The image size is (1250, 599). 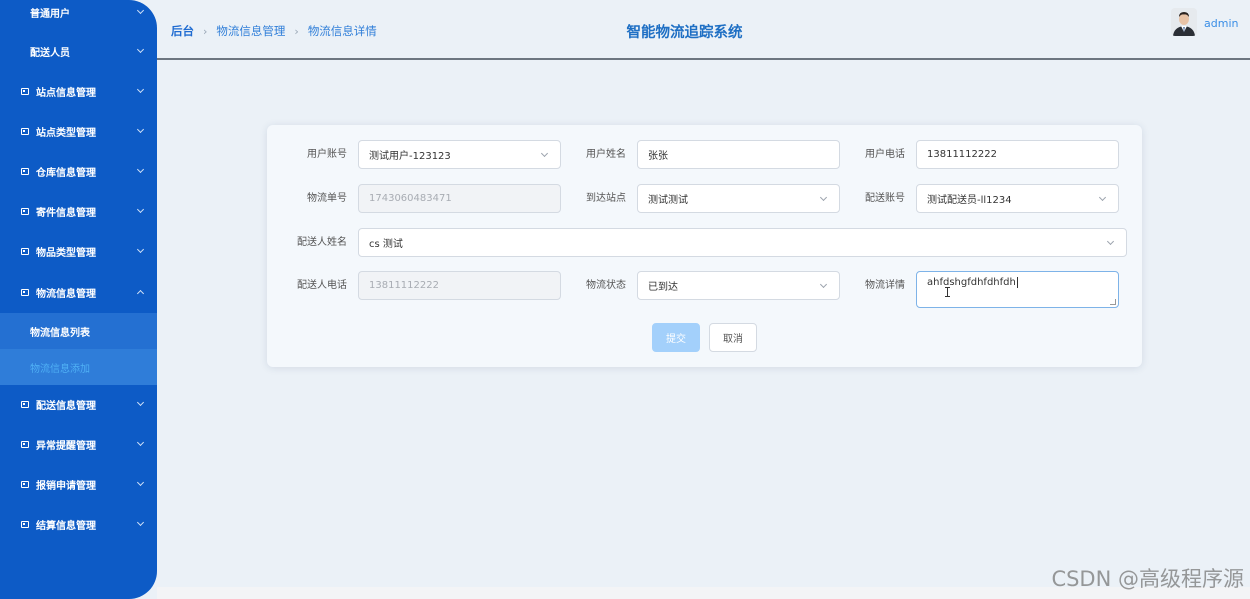 I want to click on arrival-station-value: 测试测试, so click(x=668, y=200).